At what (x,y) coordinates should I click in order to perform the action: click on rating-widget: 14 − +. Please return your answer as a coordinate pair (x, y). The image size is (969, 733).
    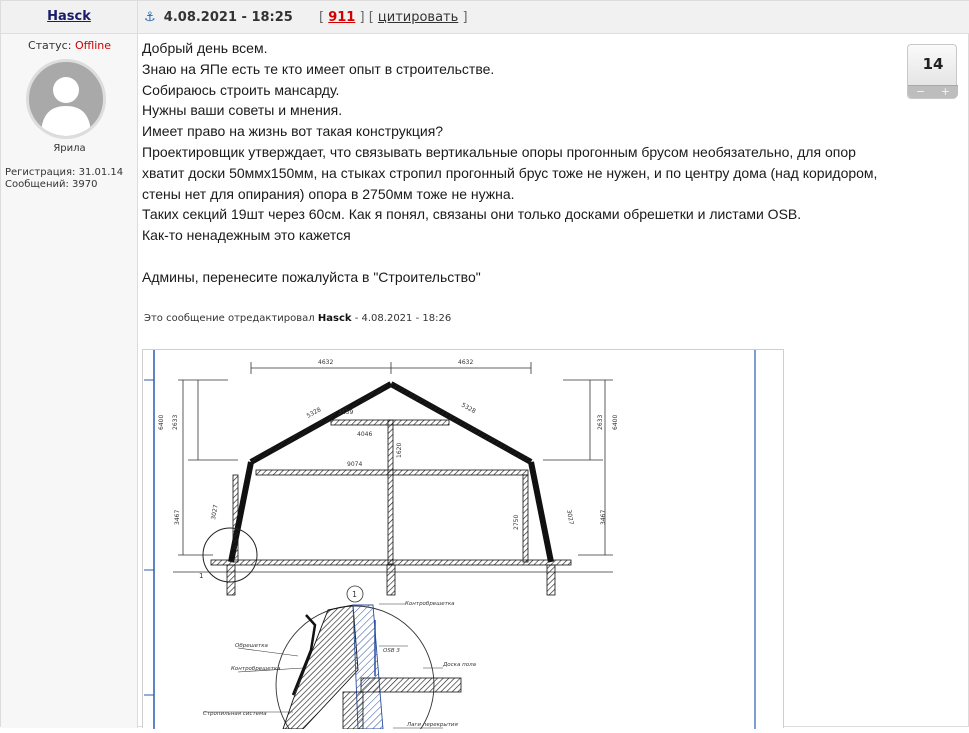
    Looking at the image, I should click on (932, 71).